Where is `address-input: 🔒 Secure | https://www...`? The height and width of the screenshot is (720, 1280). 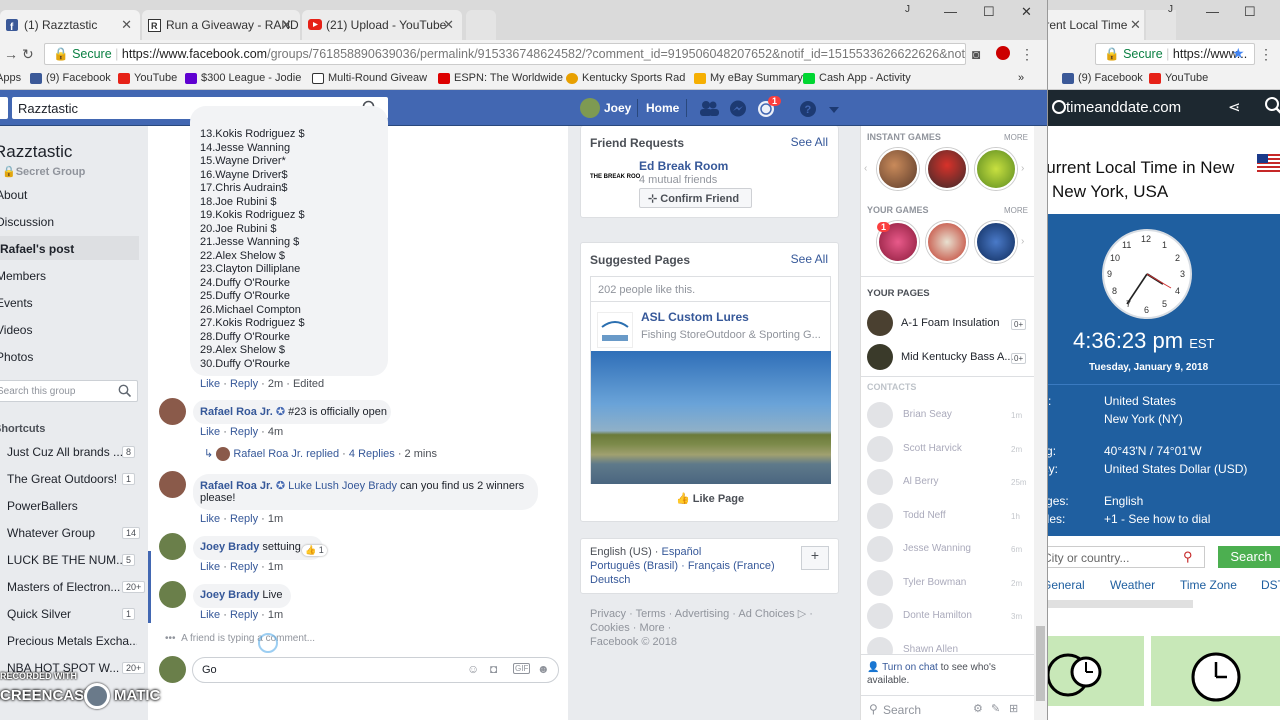
address-input: 🔒 Secure | https://www... is located at coordinates (1175, 54).